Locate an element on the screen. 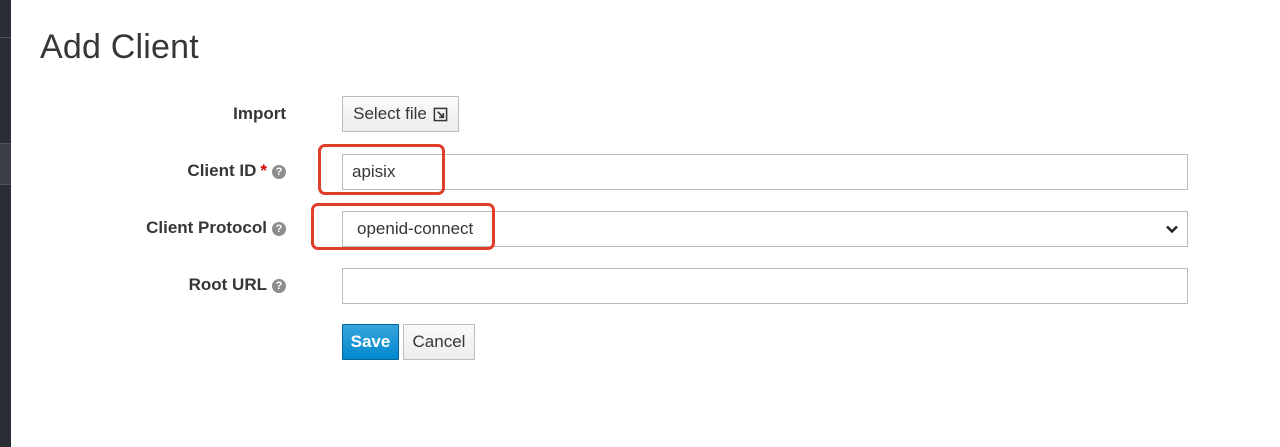  client-id-label: Client ID *? is located at coordinates (236, 171).